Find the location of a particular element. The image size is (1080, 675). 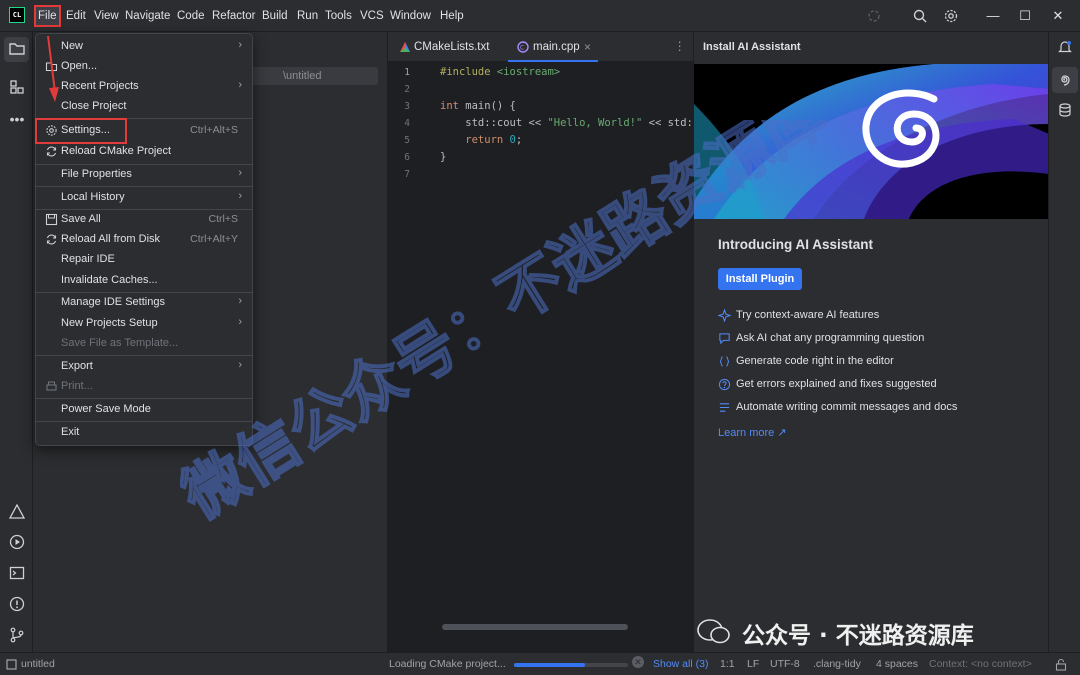

gear-icon is located at coordinates (951, 16).